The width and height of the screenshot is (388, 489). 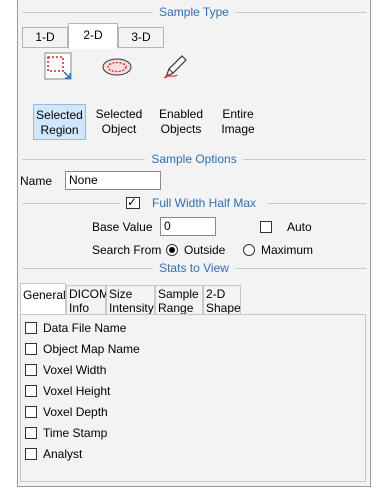 I want to click on tab-2d: 2-D, so click(x=93, y=36).